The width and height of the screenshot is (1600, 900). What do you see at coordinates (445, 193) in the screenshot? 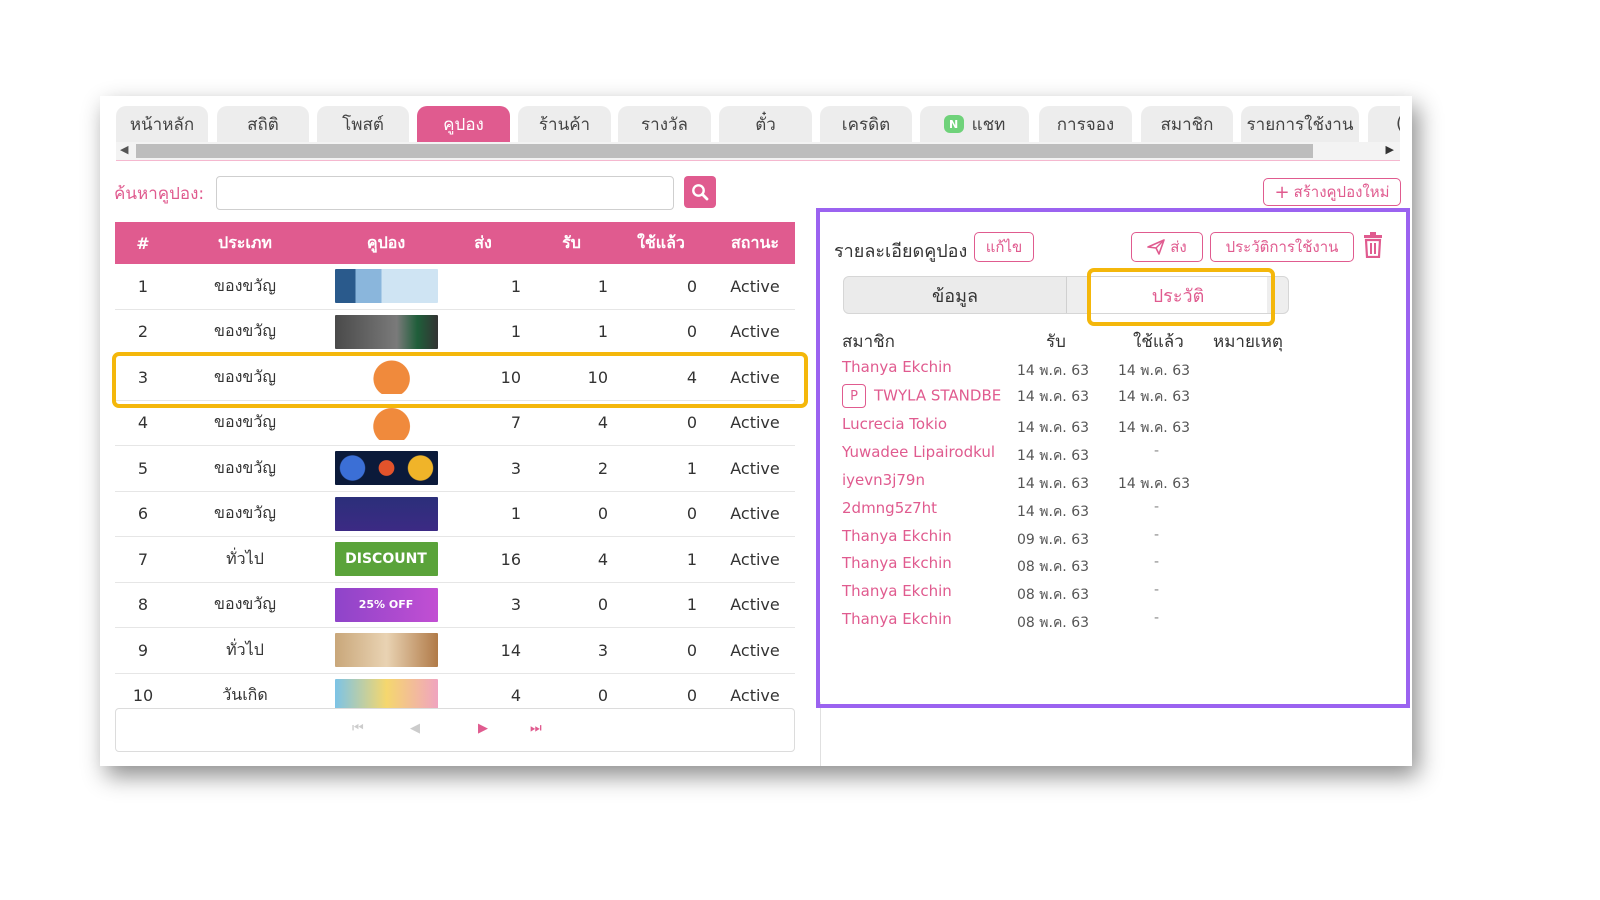
I see `search-input` at bounding box center [445, 193].